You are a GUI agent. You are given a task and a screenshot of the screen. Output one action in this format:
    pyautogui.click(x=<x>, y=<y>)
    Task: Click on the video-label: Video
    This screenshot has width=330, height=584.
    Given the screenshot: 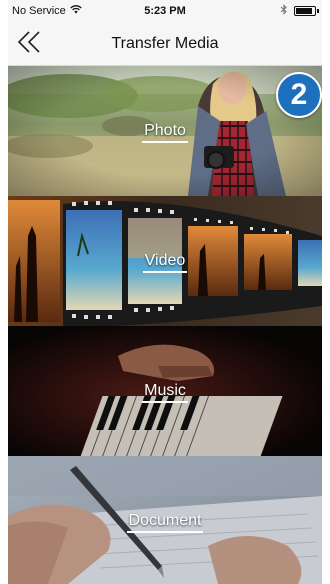 What is the action you would take?
    pyautogui.click(x=165, y=262)
    